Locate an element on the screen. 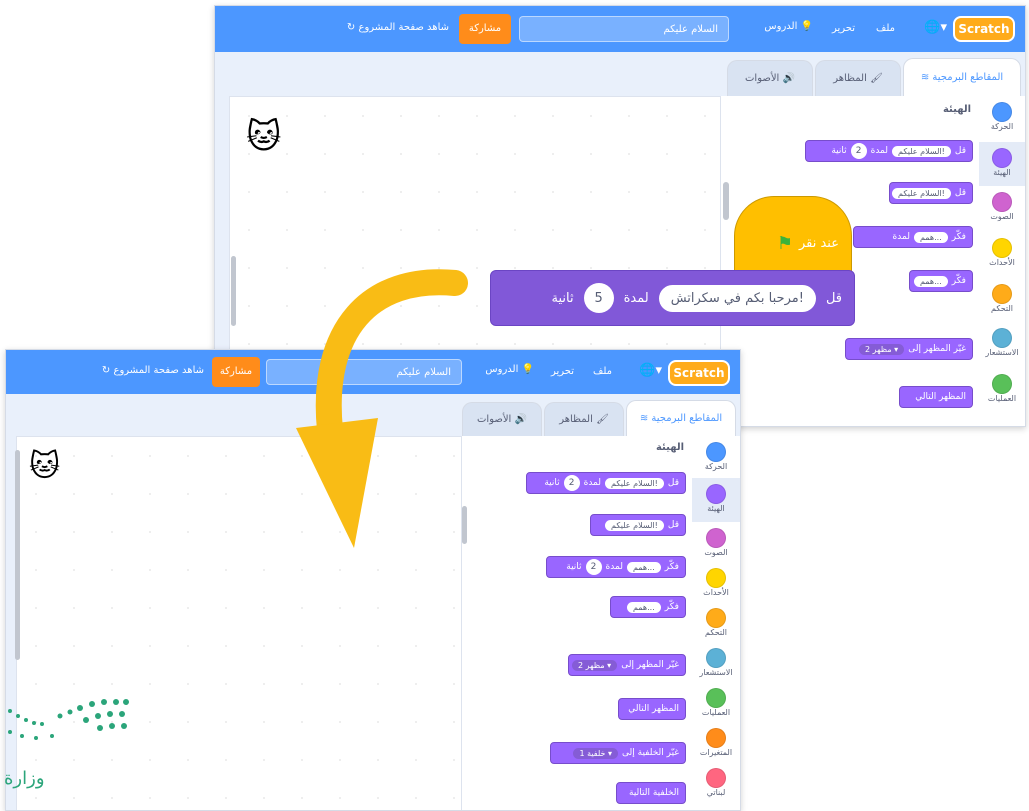 Image resolution: width=1029 pixels, height=811 pixels. tutorials-label-front: الدروس is located at coordinates (502, 369).